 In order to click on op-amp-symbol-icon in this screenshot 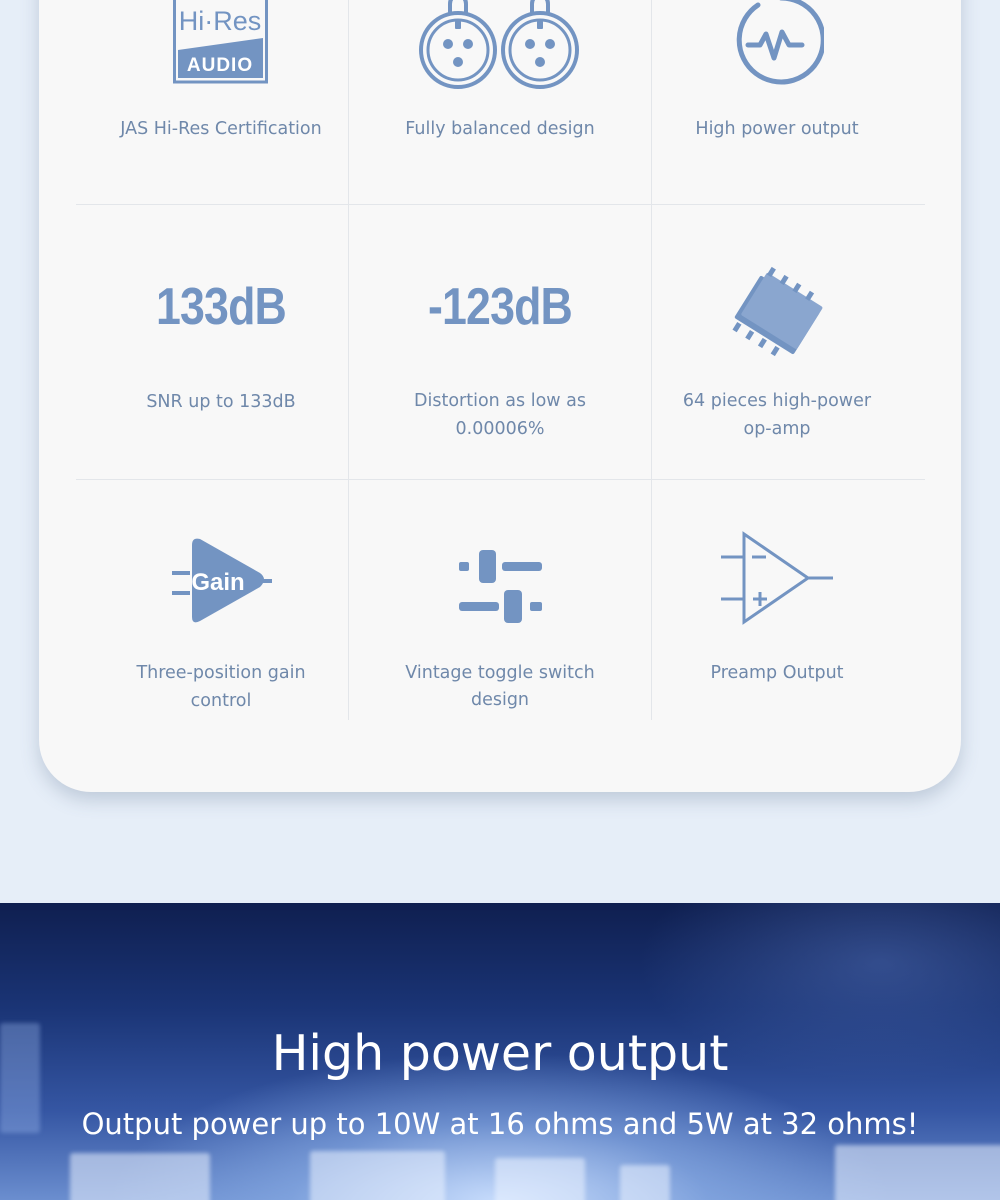, I will do `click(777, 578)`.